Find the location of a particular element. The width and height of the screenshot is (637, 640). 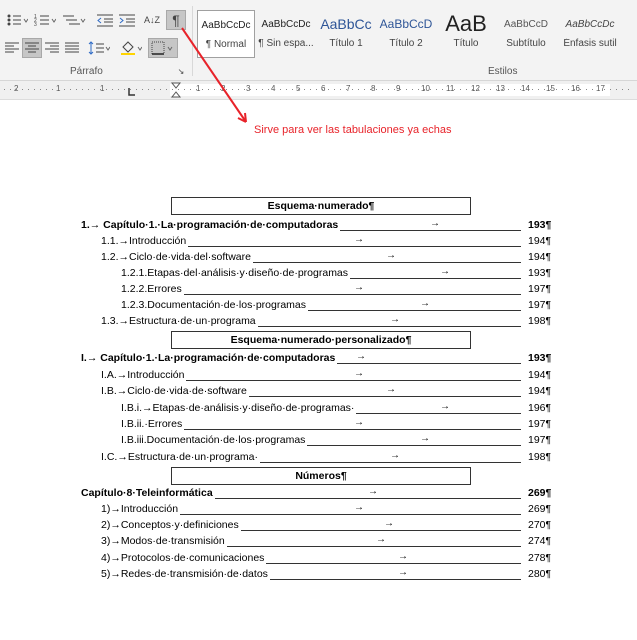

style-tile: AaBbCcD Título 2 is located at coordinates (406, 34).